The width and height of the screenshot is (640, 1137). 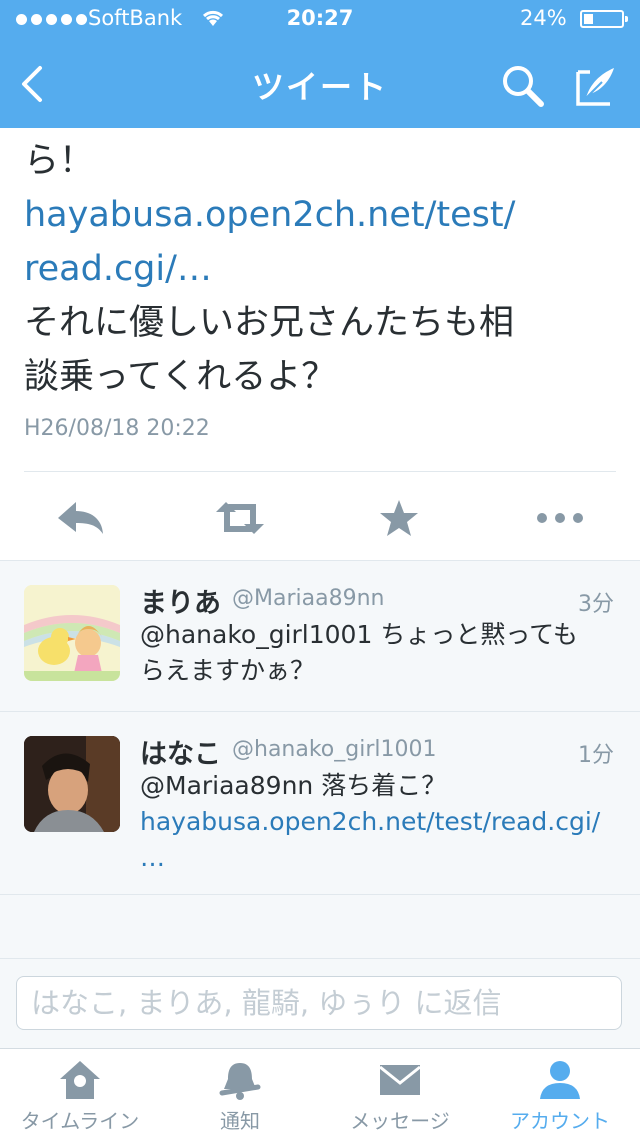 What do you see at coordinates (308, 598) in the screenshot?
I see `reply-author-handle: @Mariaa89nn` at bounding box center [308, 598].